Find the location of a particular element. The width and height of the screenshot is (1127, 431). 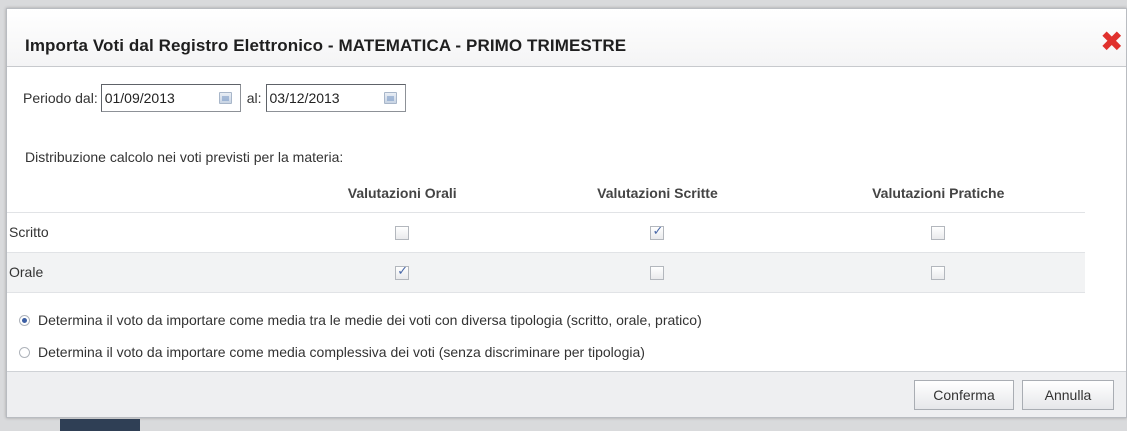

table-row: Orale is located at coordinates (546, 272).